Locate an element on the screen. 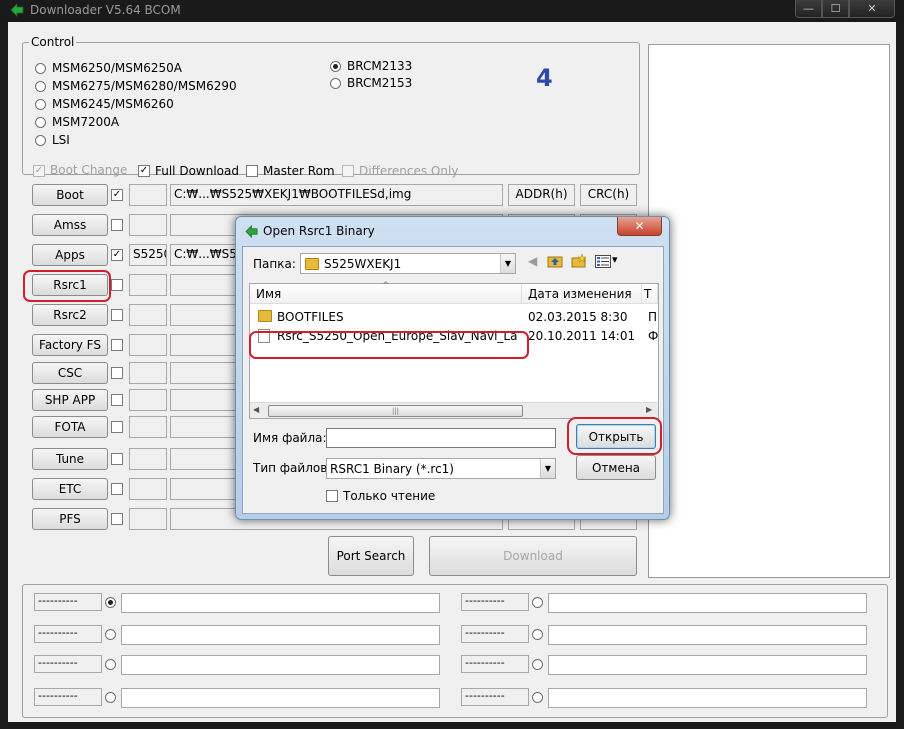  master-rom-checkbox is located at coordinates (252, 171).